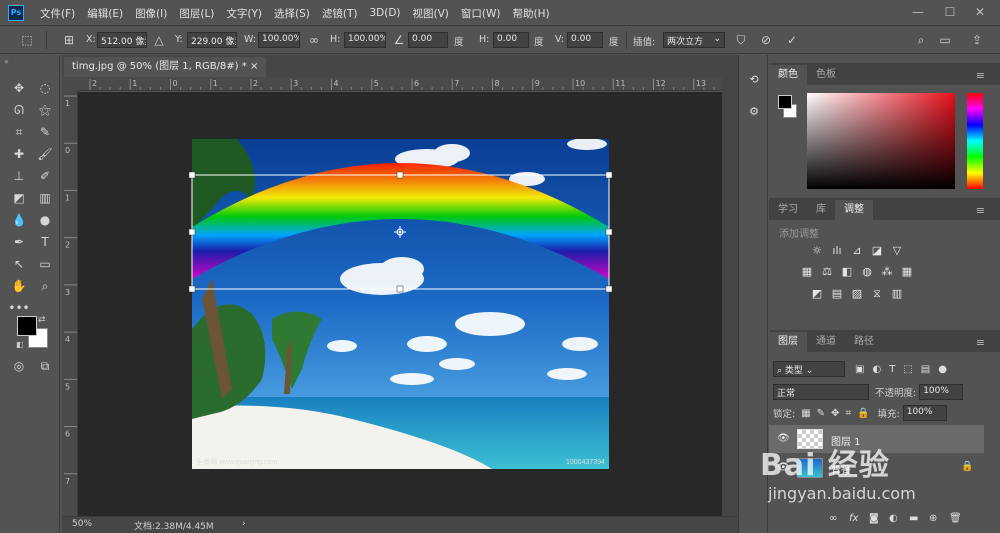 The image size is (1000, 533). Describe the element at coordinates (45, 220) in the screenshot. I see `dodge-tool-icon: ●` at that location.